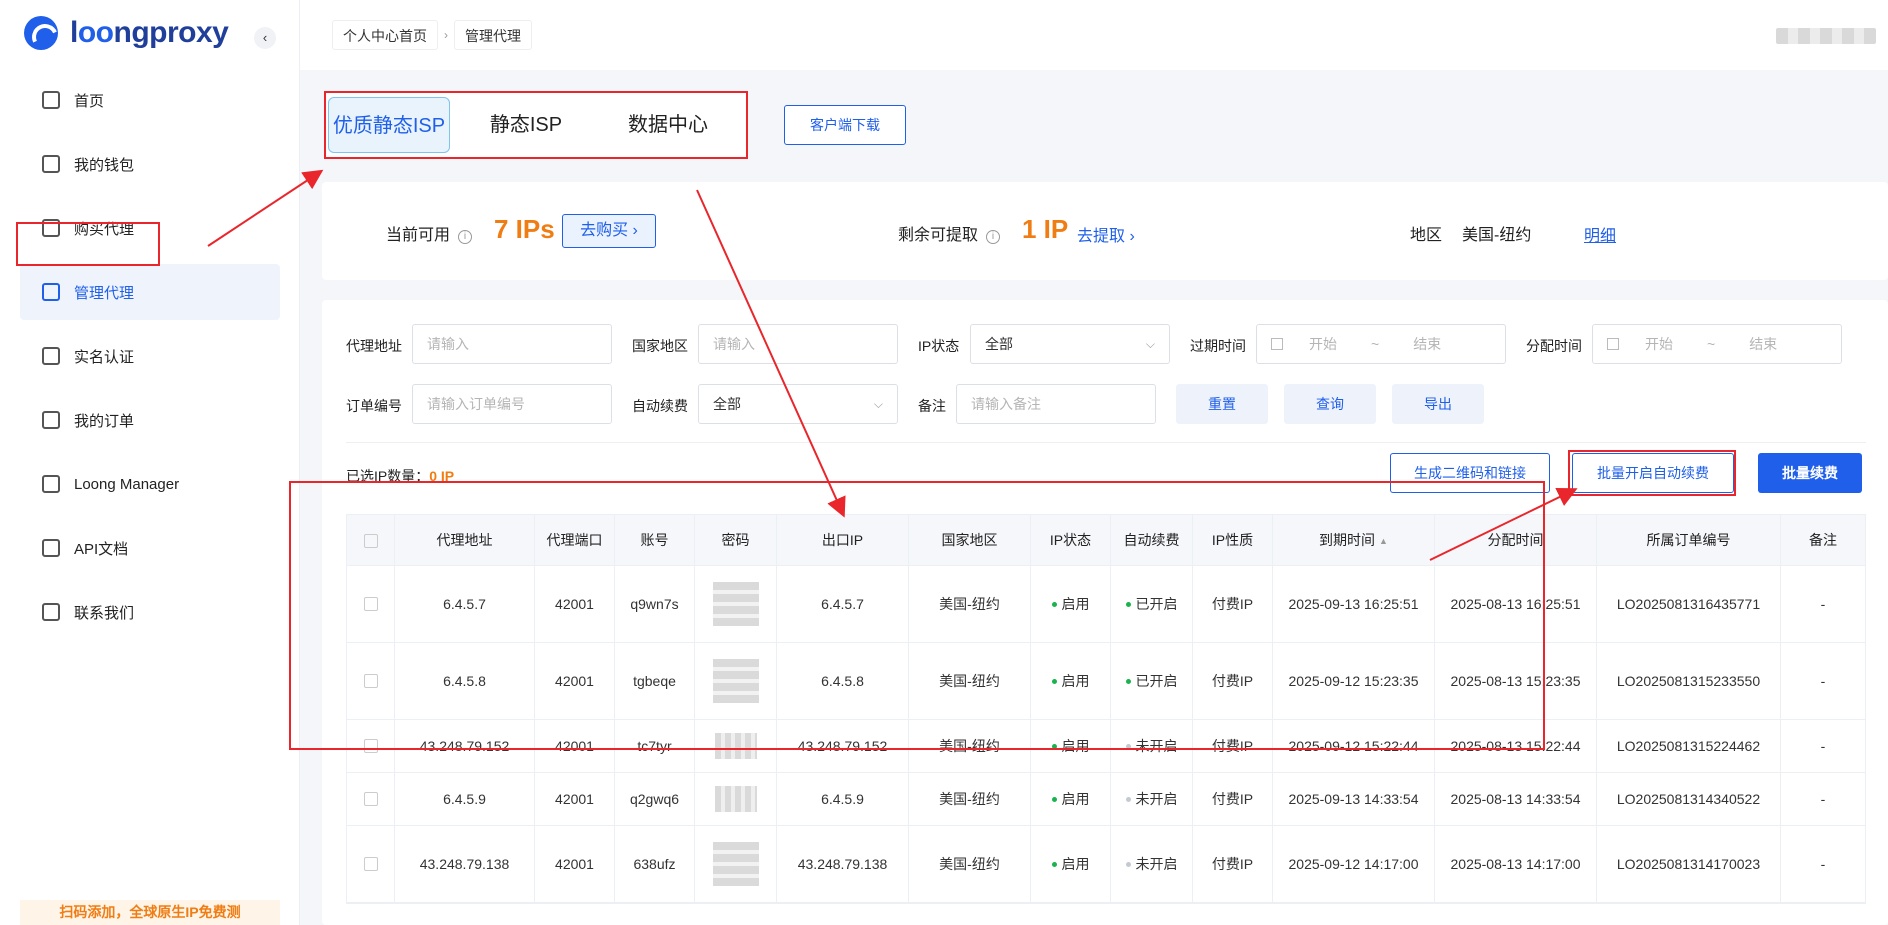 This screenshot has width=1888, height=925. What do you see at coordinates (126, 33) in the screenshot?
I see `brand-logo: loongproxy` at bounding box center [126, 33].